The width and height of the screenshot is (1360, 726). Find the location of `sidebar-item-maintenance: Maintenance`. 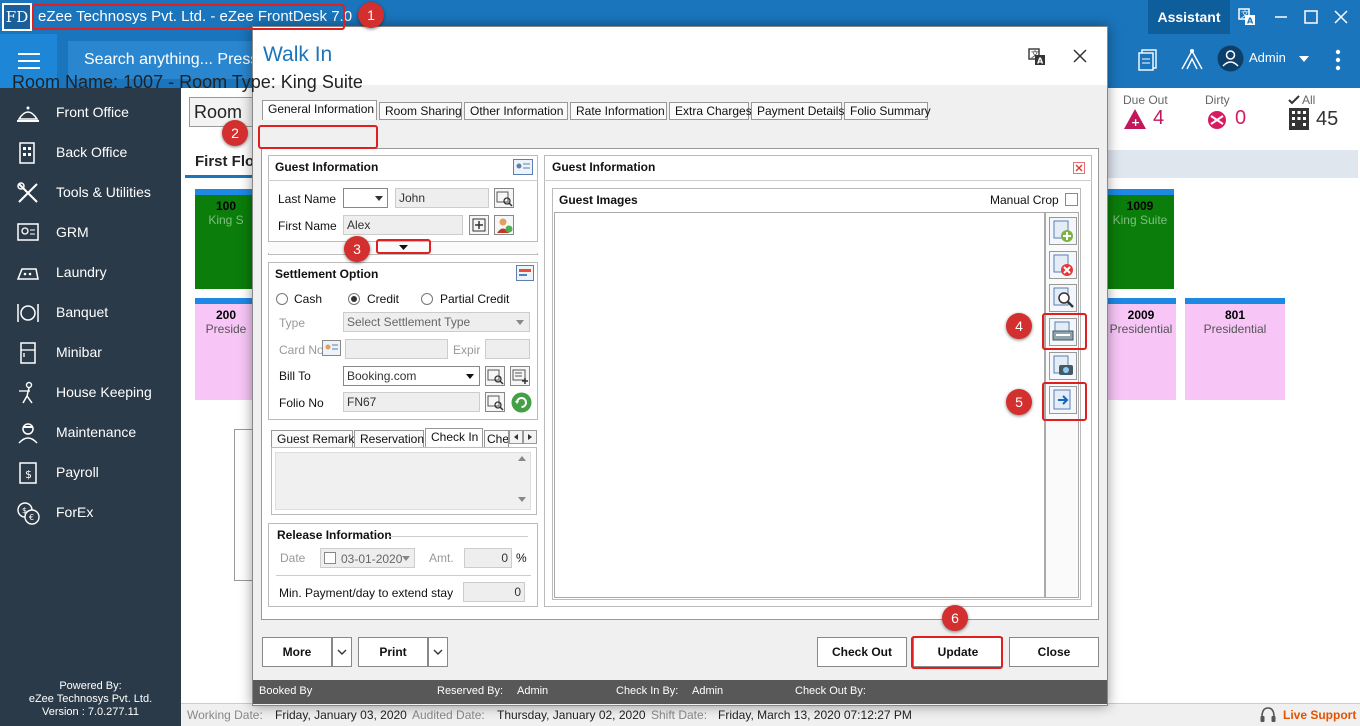

sidebar-item-maintenance: Maintenance is located at coordinates (90, 432).